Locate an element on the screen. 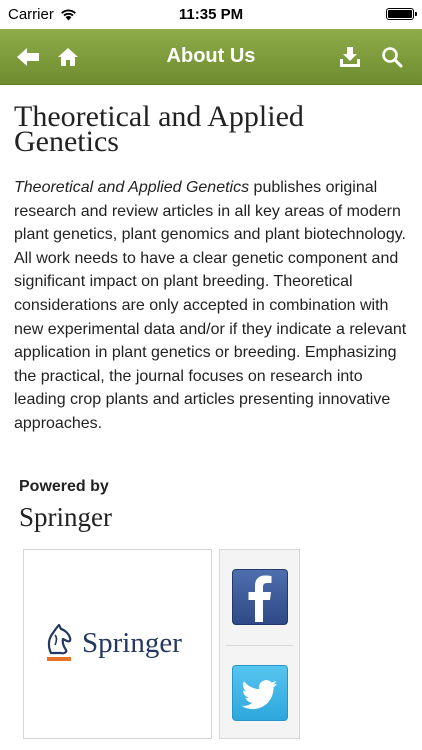 The width and height of the screenshot is (422, 750). social-links is located at coordinates (259, 644).